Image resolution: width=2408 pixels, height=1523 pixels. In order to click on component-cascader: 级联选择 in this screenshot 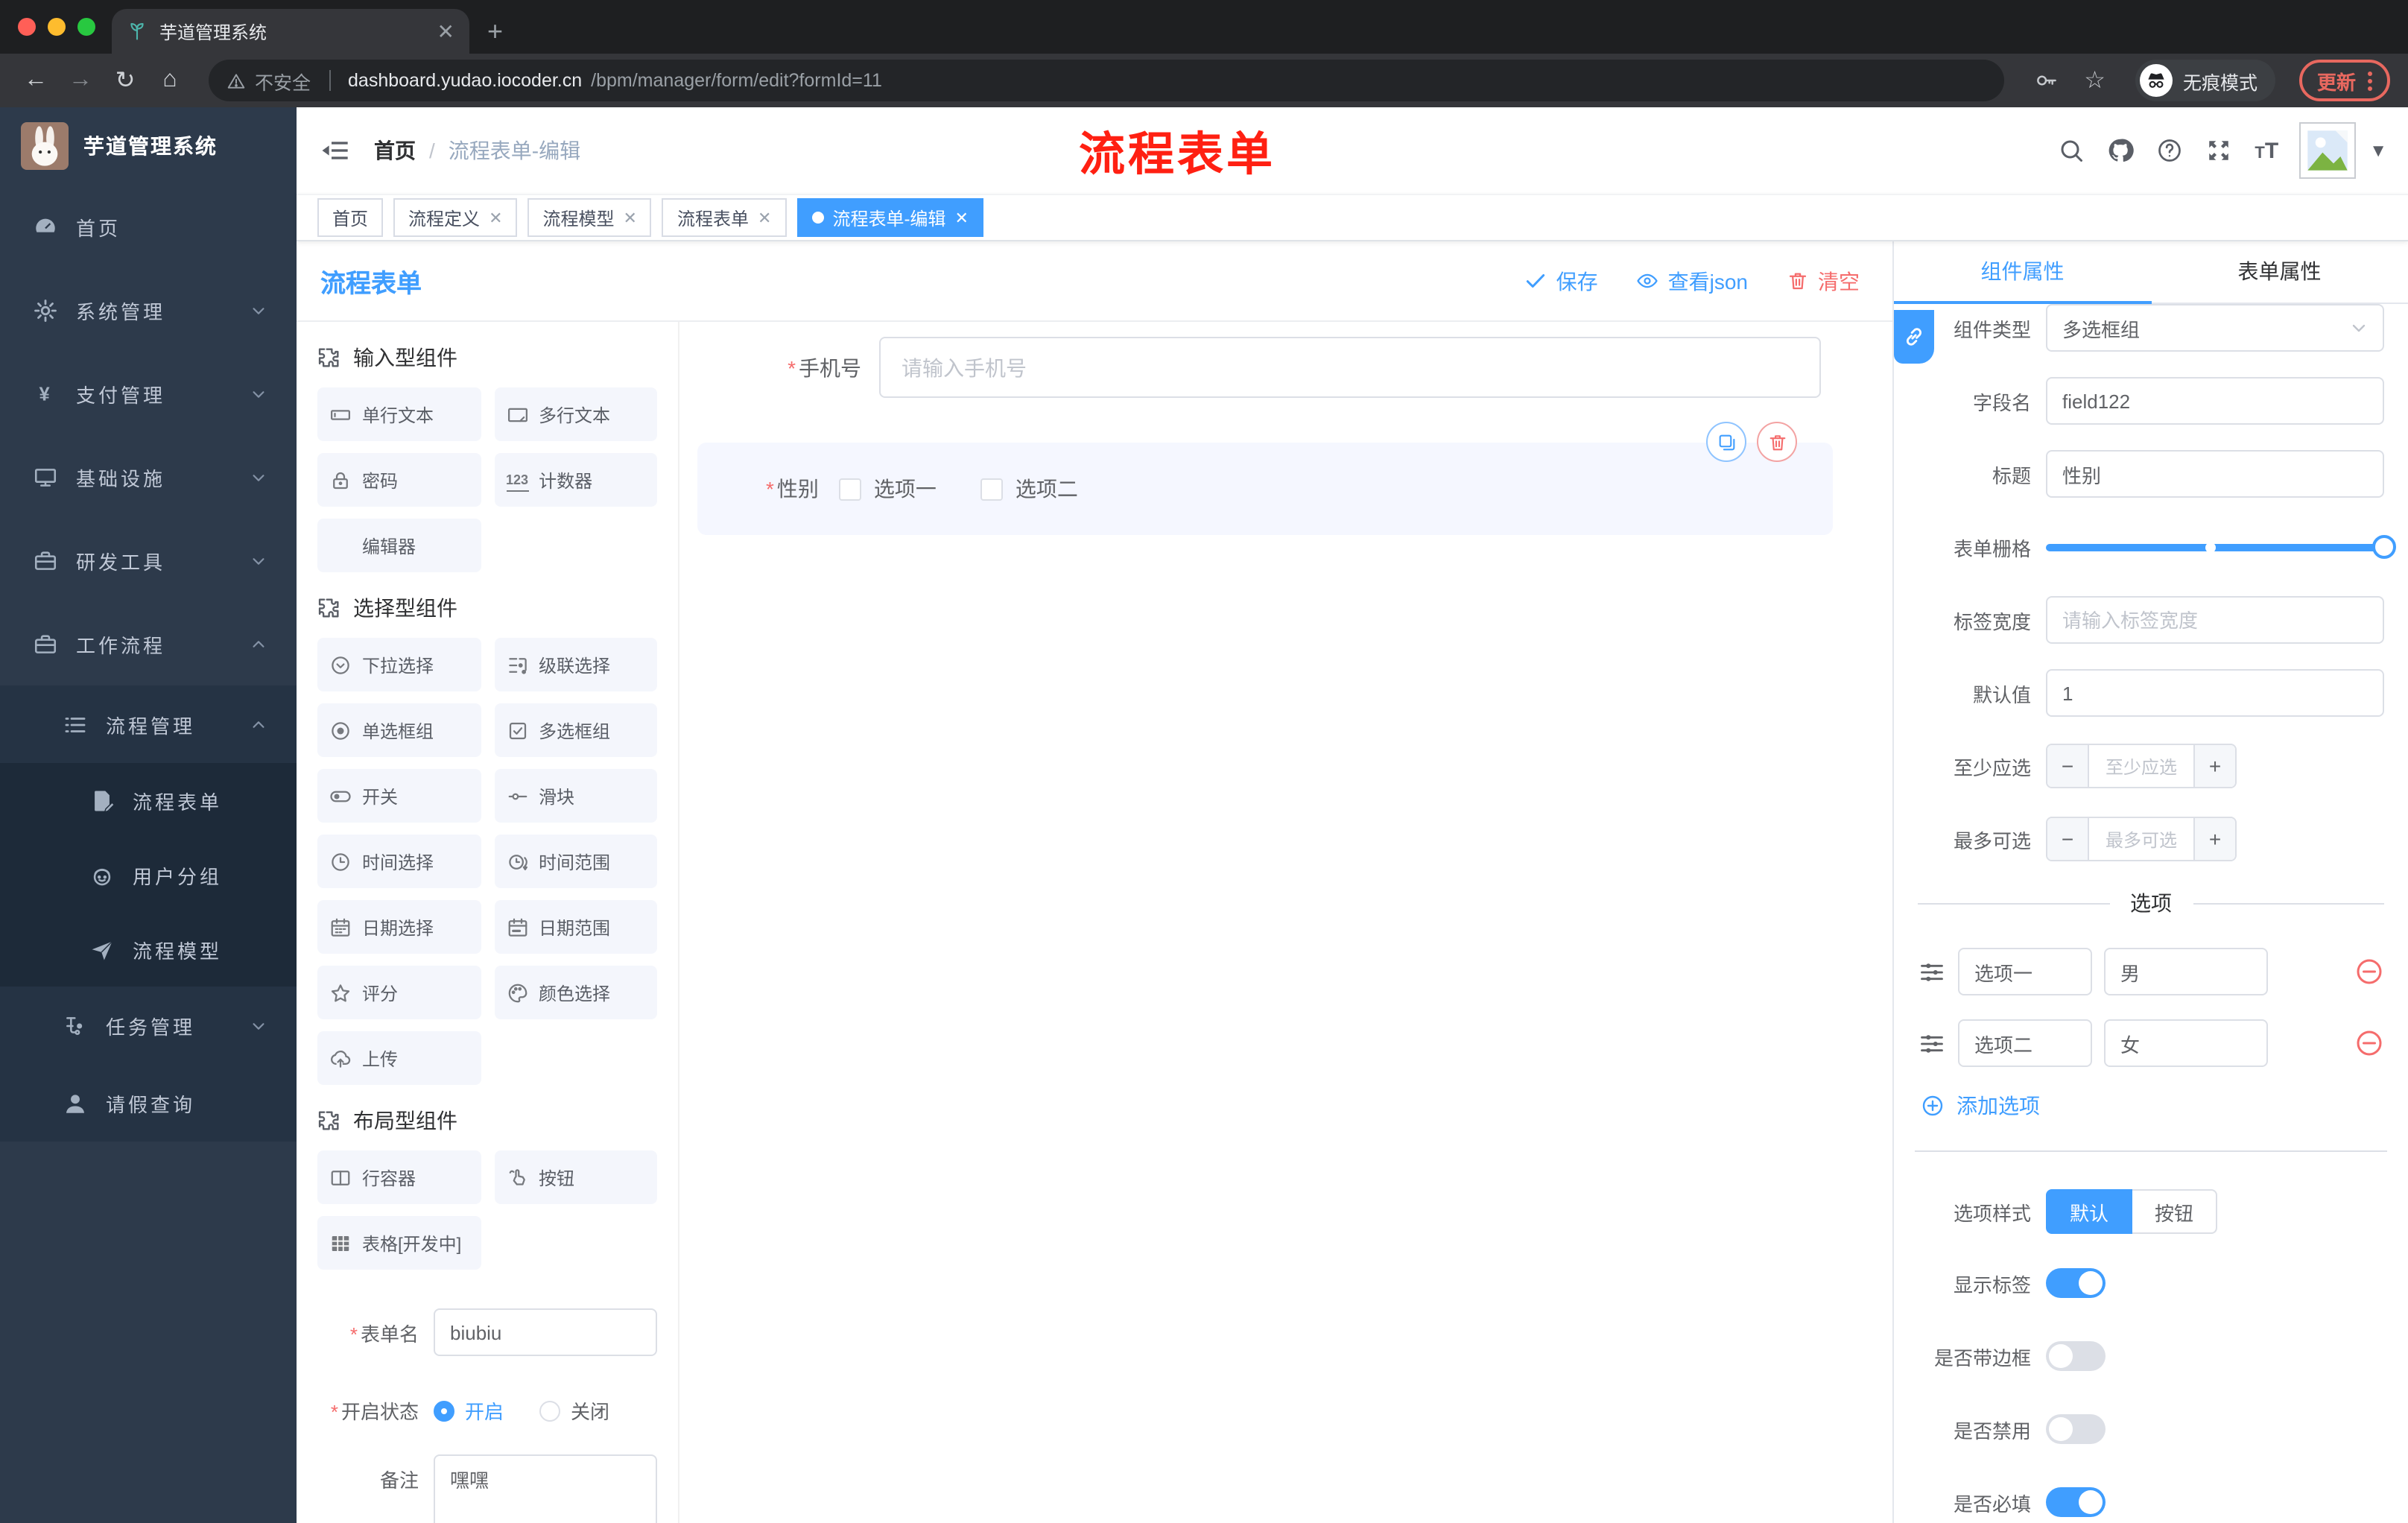, I will do `click(575, 665)`.